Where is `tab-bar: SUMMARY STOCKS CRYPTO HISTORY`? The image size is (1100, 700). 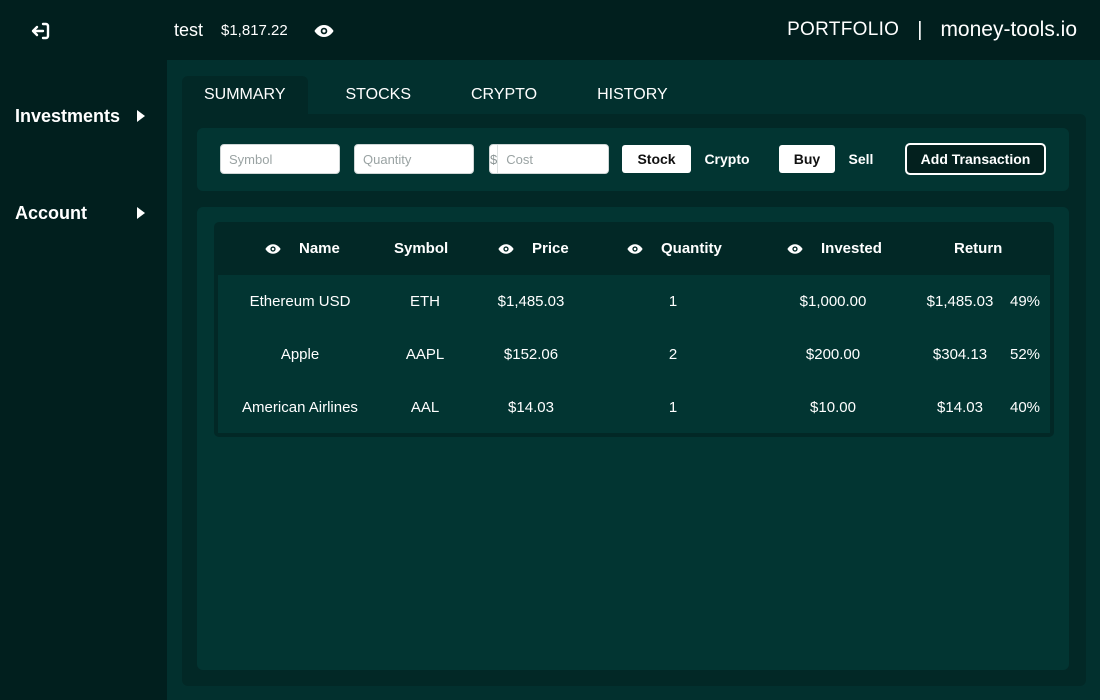
tab-bar: SUMMARY STOCKS CRYPTO HISTORY is located at coordinates (444, 95).